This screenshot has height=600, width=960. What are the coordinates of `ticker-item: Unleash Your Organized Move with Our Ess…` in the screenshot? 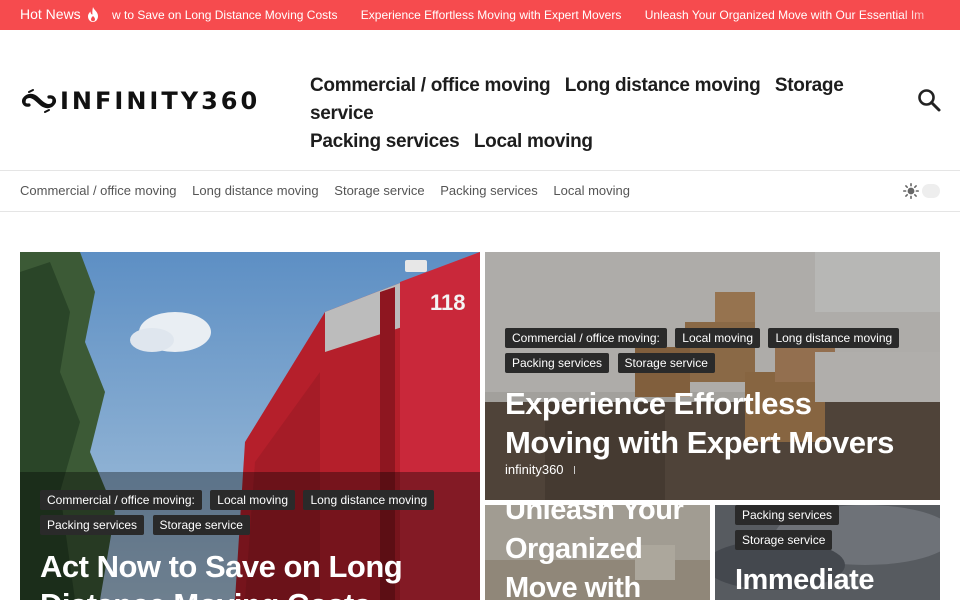 It's located at (784, 15).